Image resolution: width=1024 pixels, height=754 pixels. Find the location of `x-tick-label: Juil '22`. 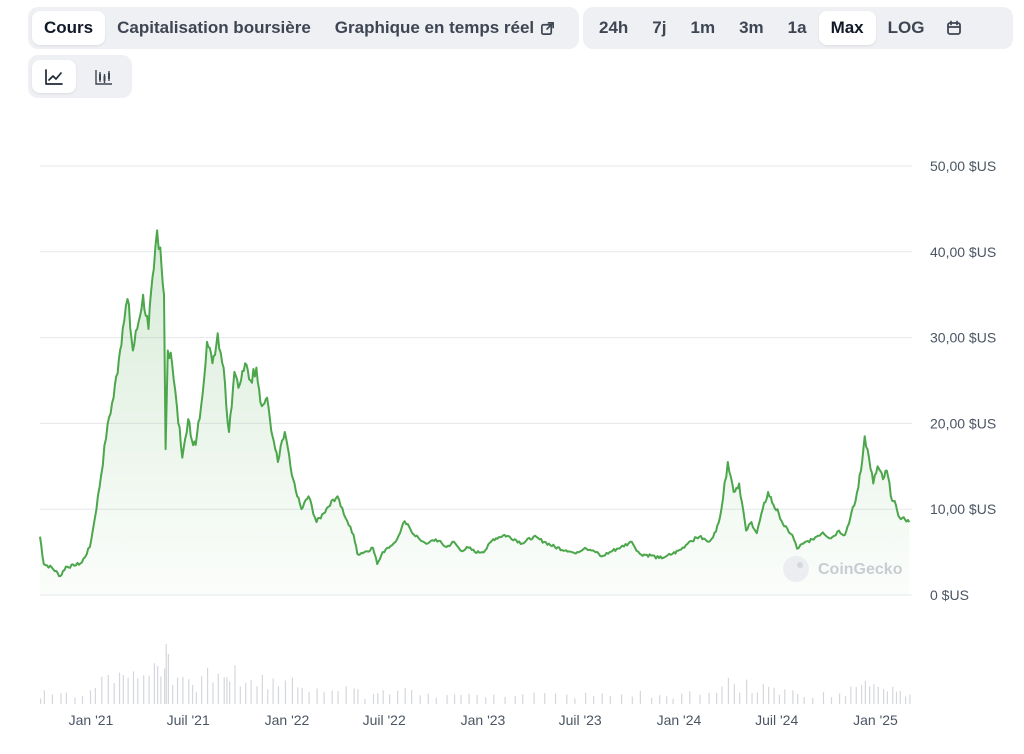

x-tick-label: Juil '22 is located at coordinates (384, 720).